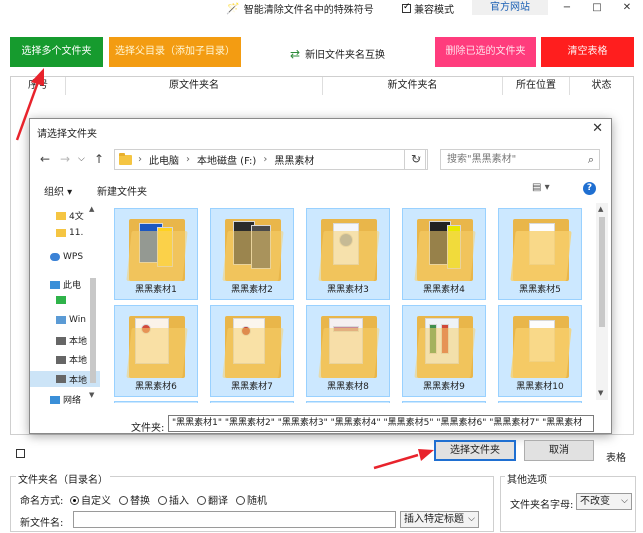  I want to click on new-folder-button: 新建文件夹, so click(122, 190).